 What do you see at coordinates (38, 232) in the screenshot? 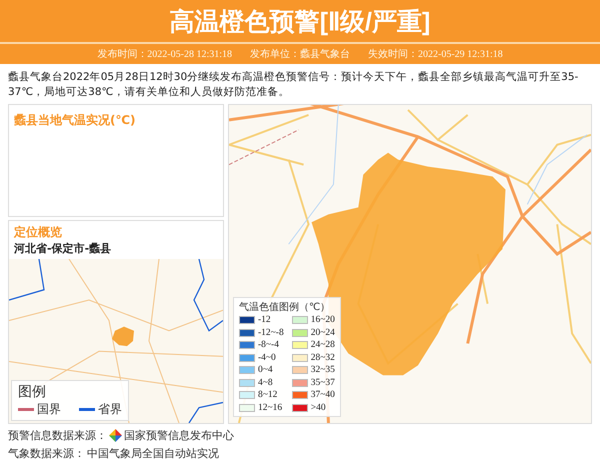
I see `panel-title: 定位概览` at bounding box center [38, 232].